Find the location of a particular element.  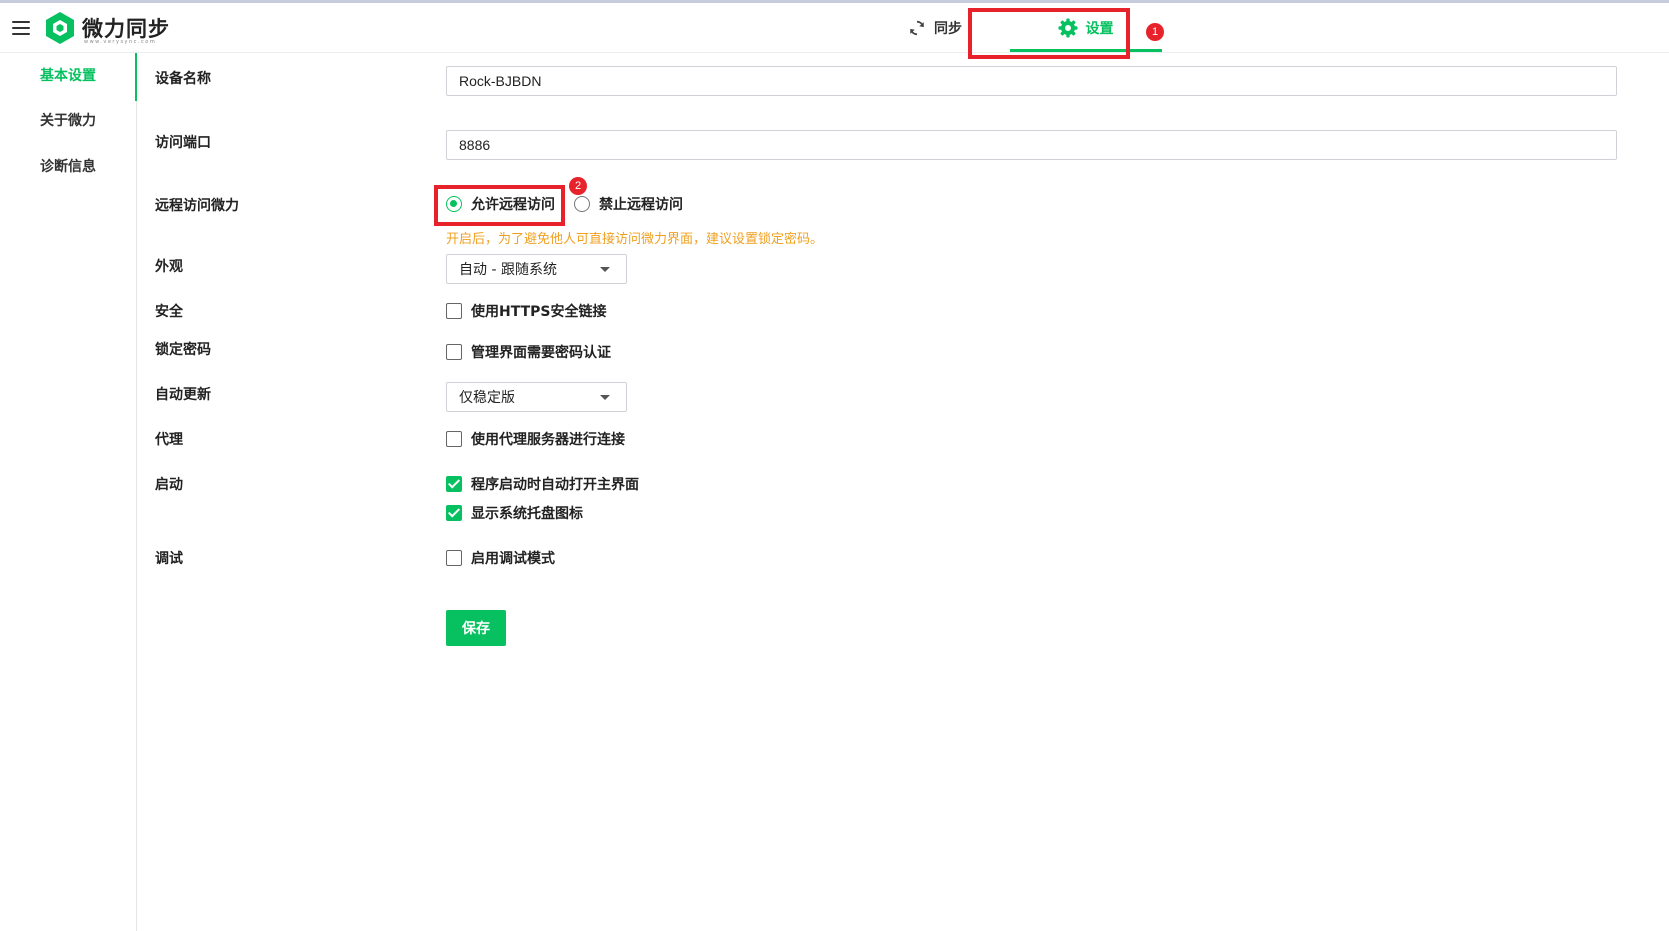

device-name-label: 设备名称 is located at coordinates (183, 79).